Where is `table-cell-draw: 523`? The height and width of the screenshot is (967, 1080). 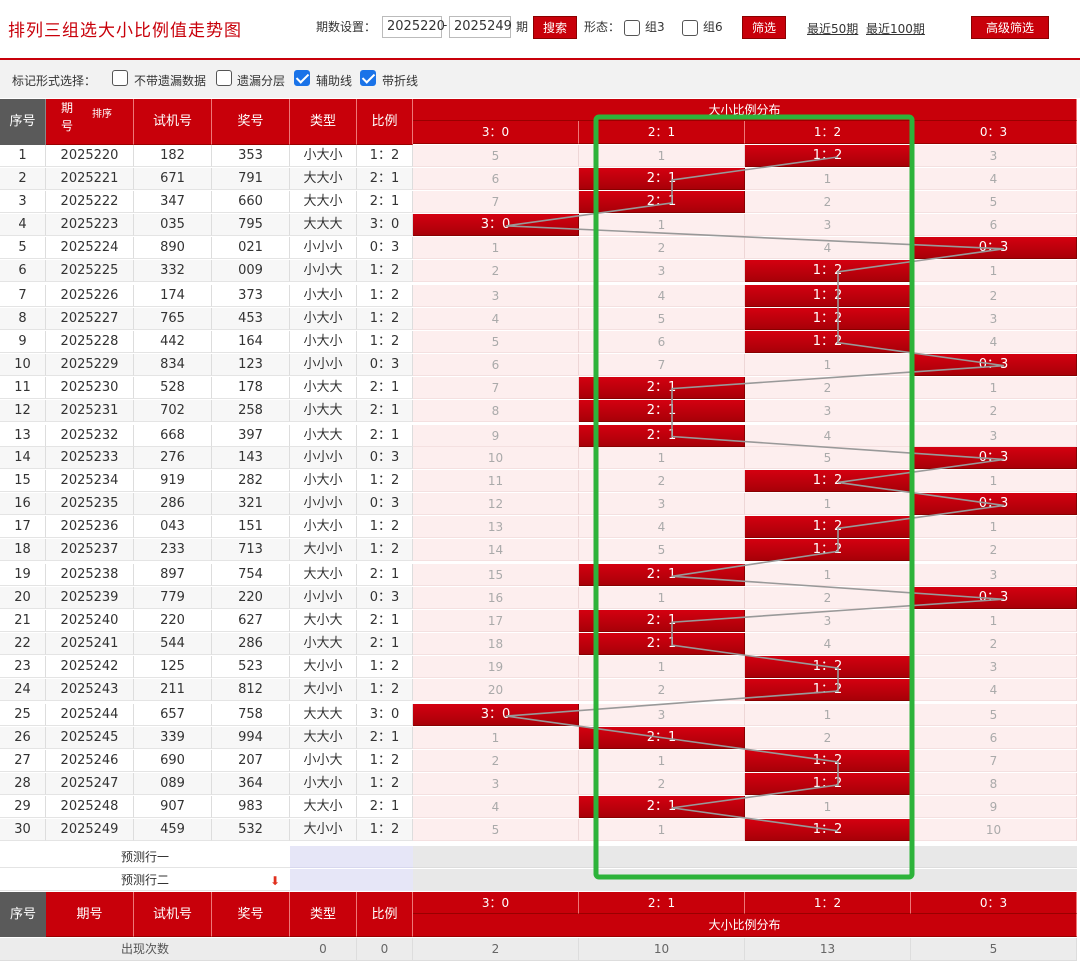
table-cell-draw: 523 is located at coordinates (251, 667).